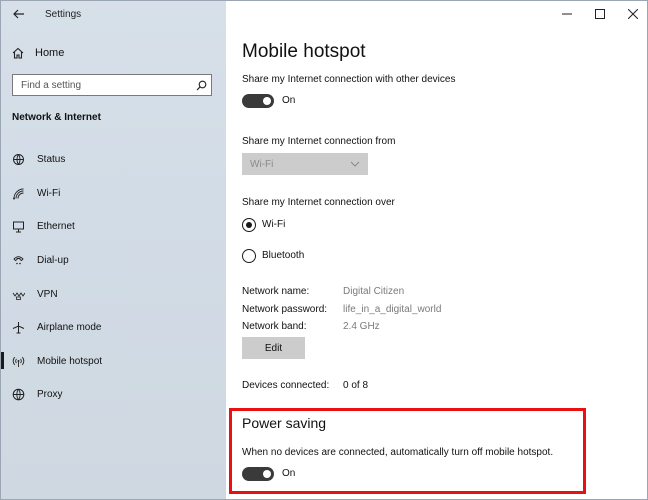 The height and width of the screenshot is (500, 648). Describe the element at coordinates (18, 260) in the screenshot. I see `dialup-icon` at that location.